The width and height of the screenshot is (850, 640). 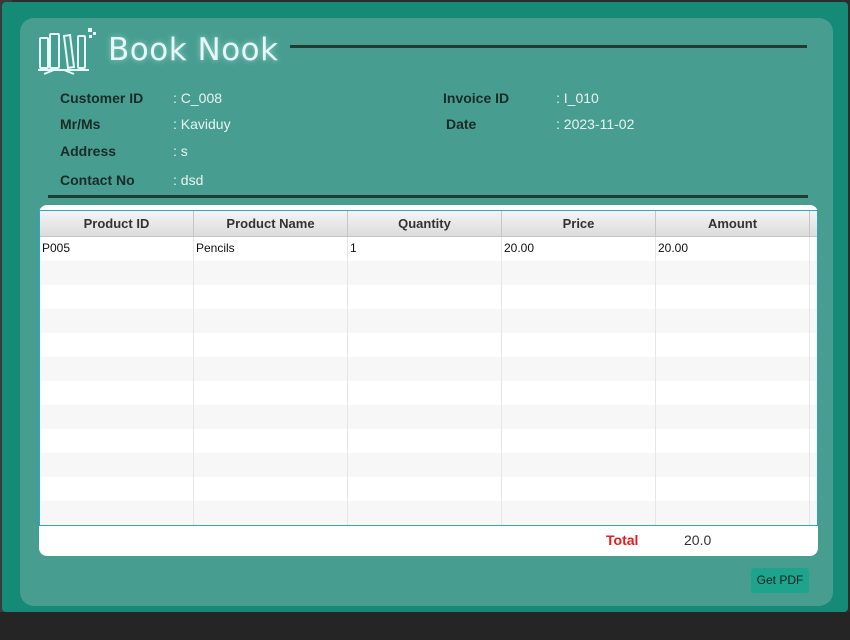 I want to click on address-label: Address, so click(x=88, y=151).